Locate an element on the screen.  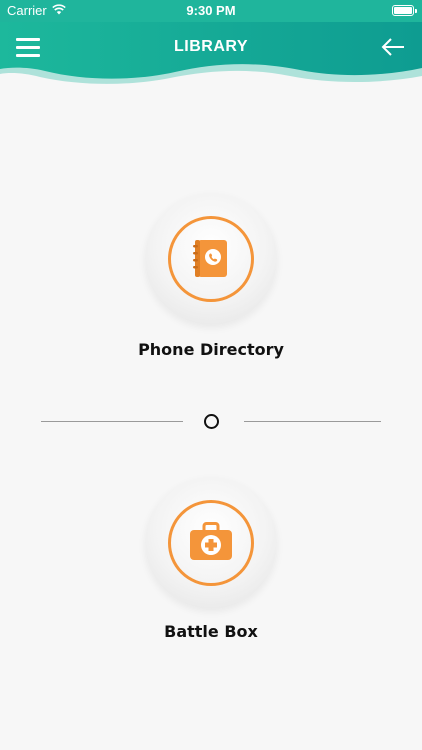
phone-directory-button is located at coordinates (211, 259).